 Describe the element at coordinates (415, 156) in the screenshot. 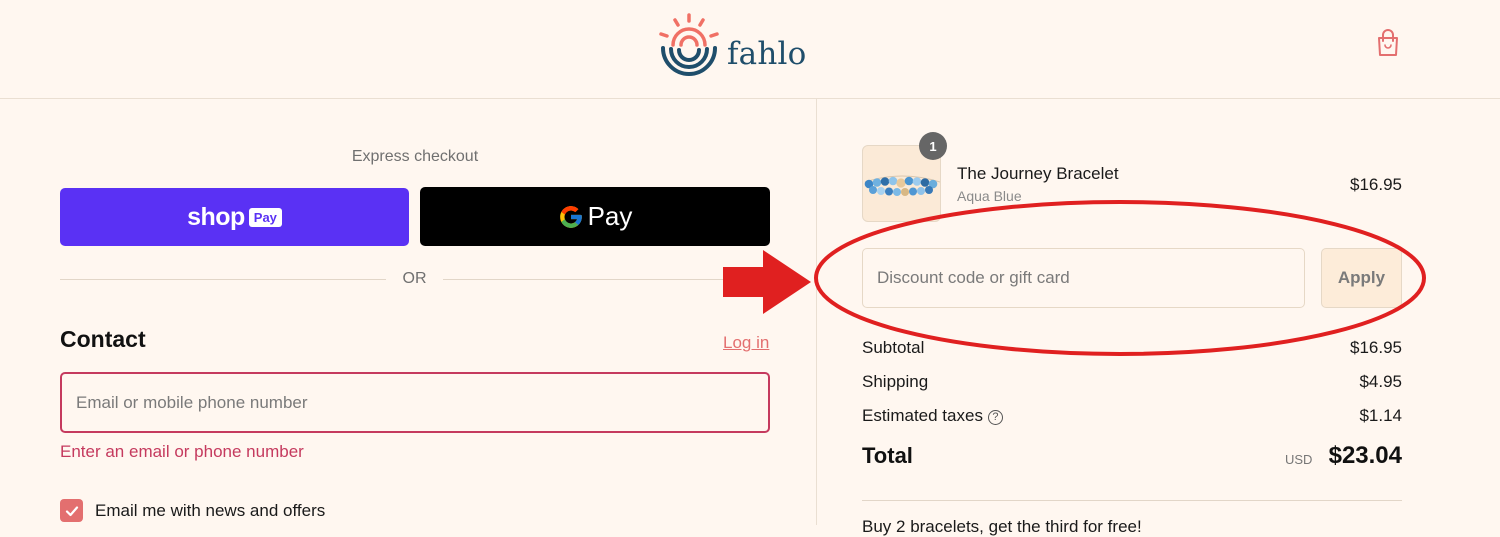

I see `express-checkout-label: Express checkout` at that location.